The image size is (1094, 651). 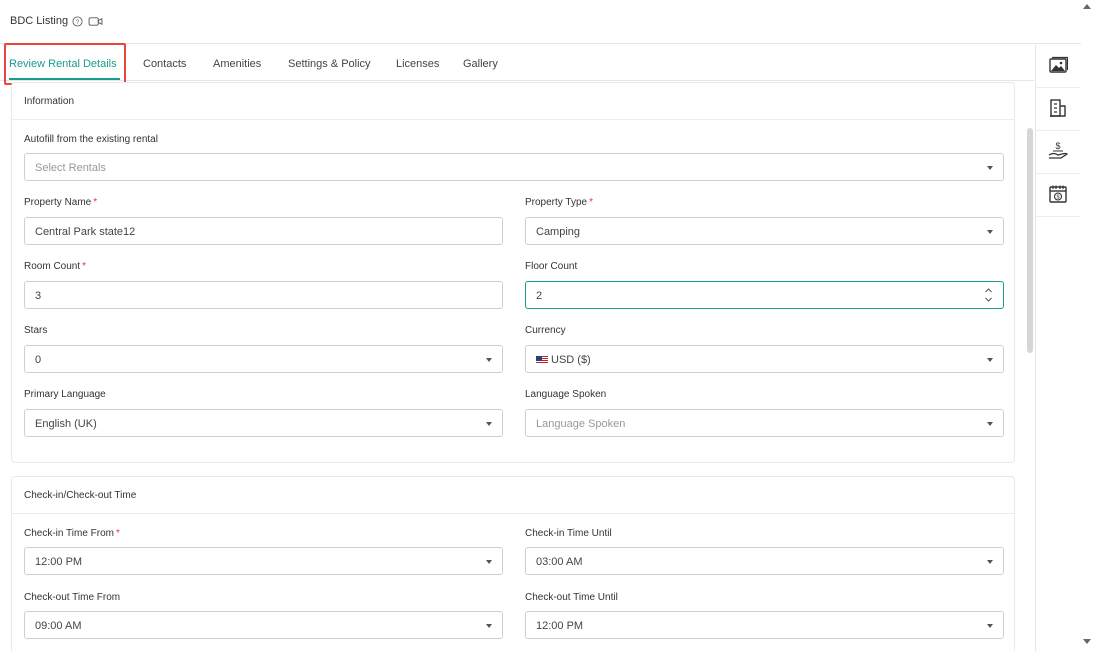 What do you see at coordinates (558, 232) in the screenshot?
I see `property-type-value: Camping` at bounding box center [558, 232].